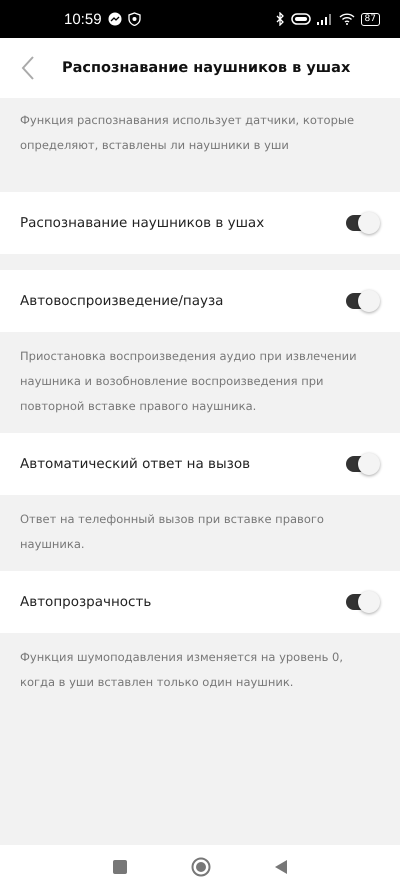  What do you see at coordinates (134, 19) in the screenshot?
I see `shield-icon` at bounding box center [134, 19].